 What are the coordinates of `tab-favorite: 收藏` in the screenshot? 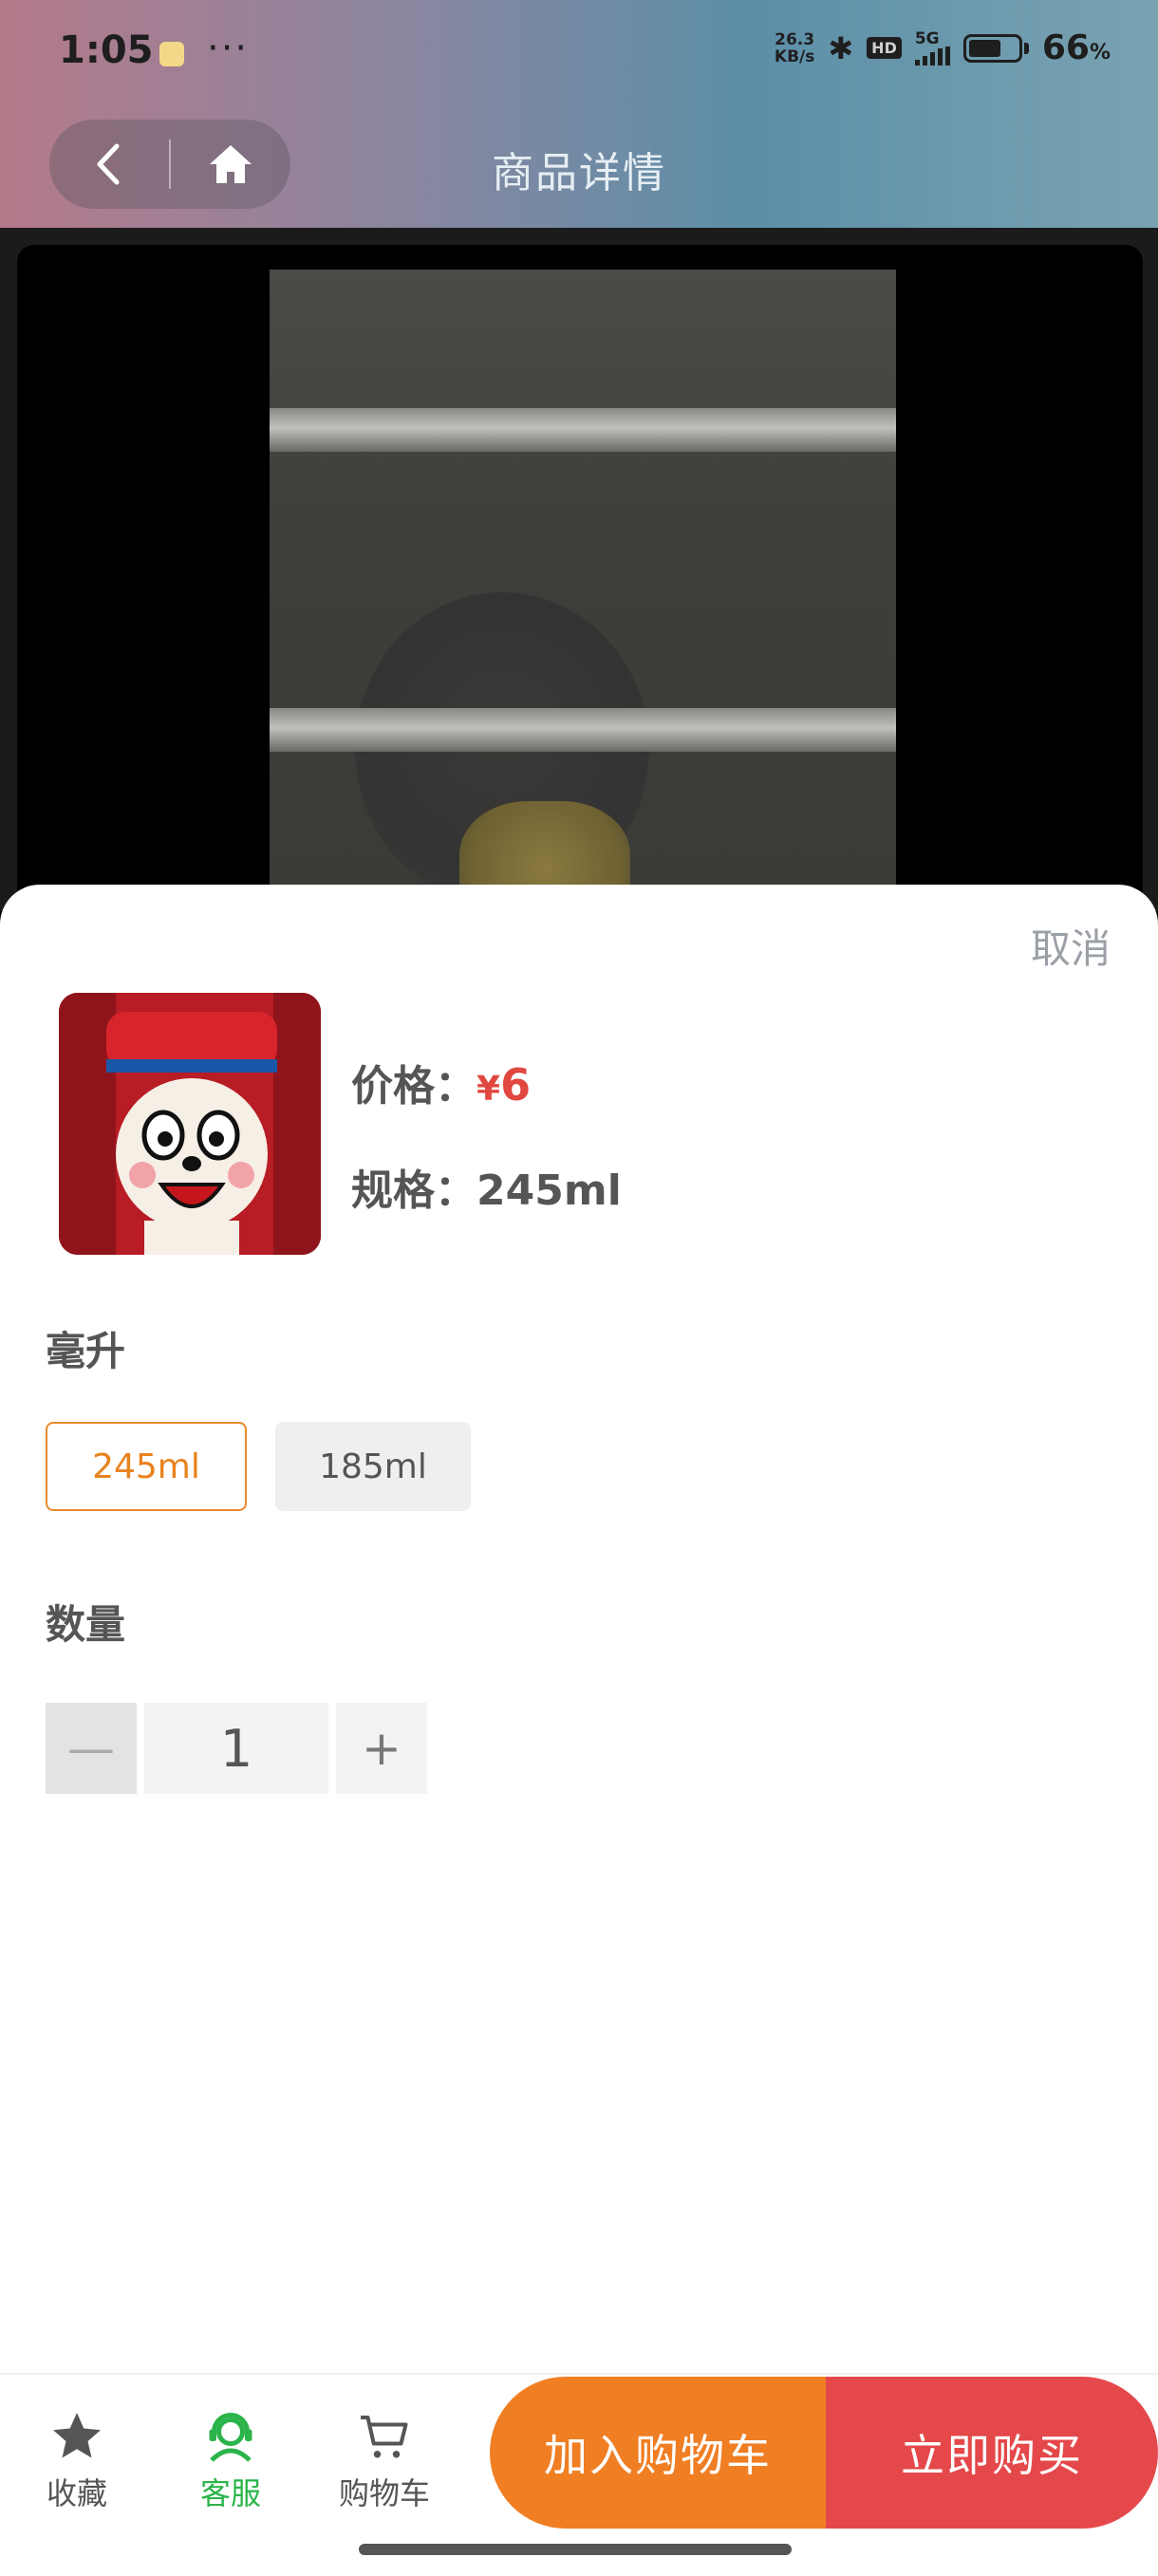 It's located at (77, 2458).